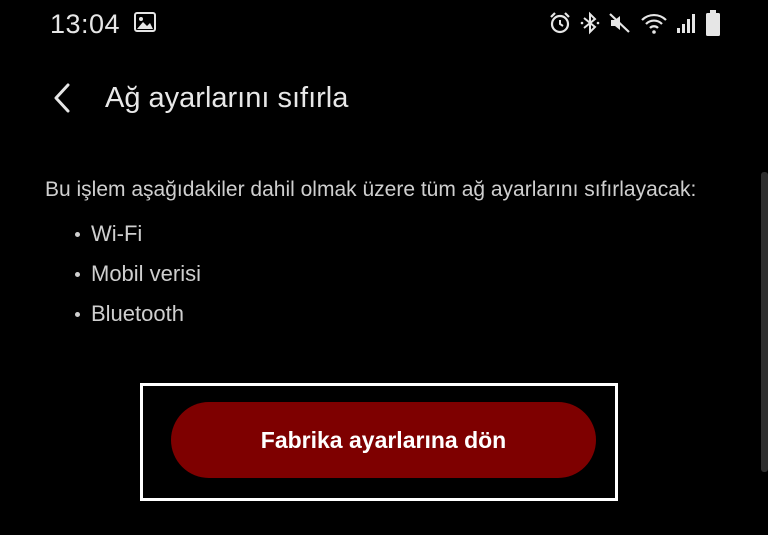  I want to click on list-item: Bluetooth, so click(399, 314).